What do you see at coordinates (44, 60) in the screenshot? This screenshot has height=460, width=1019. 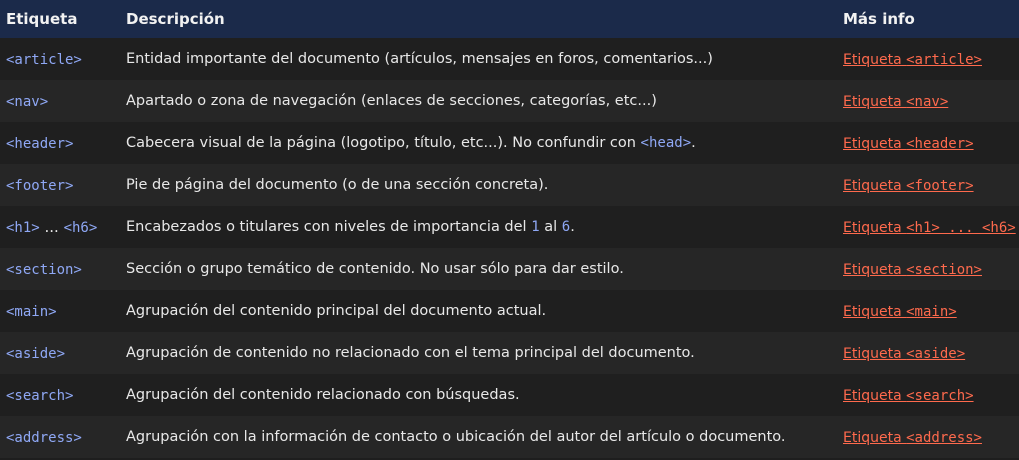 I see `tag-code: <article>` at bounding box center [44, 60].